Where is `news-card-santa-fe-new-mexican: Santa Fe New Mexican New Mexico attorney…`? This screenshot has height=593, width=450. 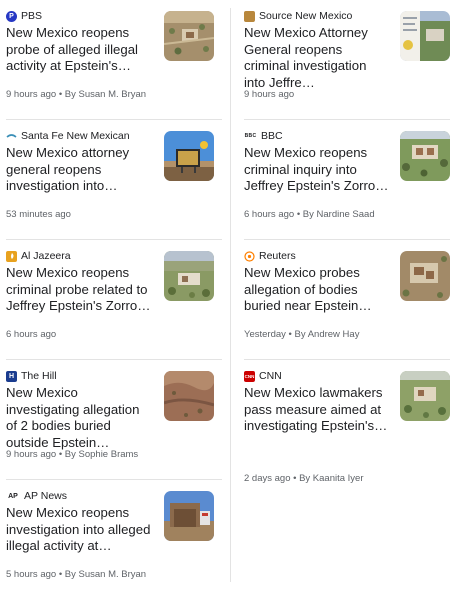 news-card-santa-fe-new-mexican: Santa Fe New Mexican New Mexico attorney… is located at coordinates (114, 180).